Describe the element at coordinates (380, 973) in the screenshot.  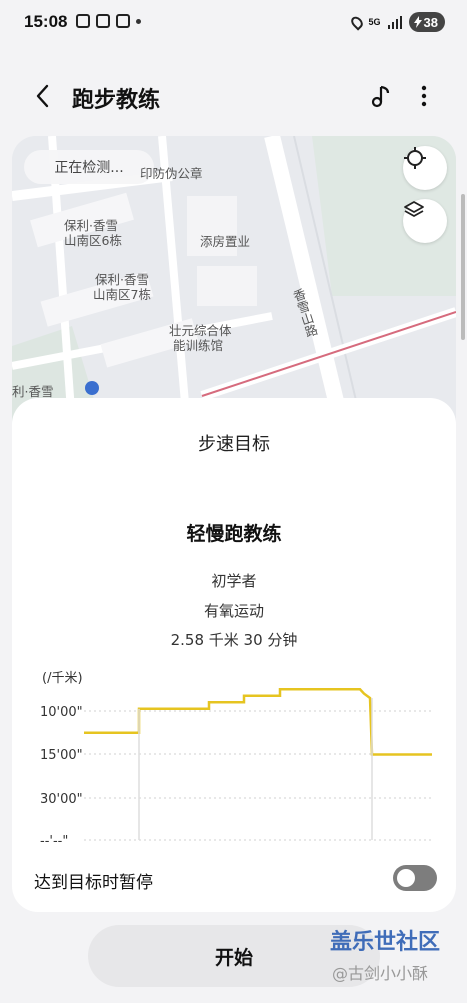
I see `watermark-author: @古剑小小酥` at that location.